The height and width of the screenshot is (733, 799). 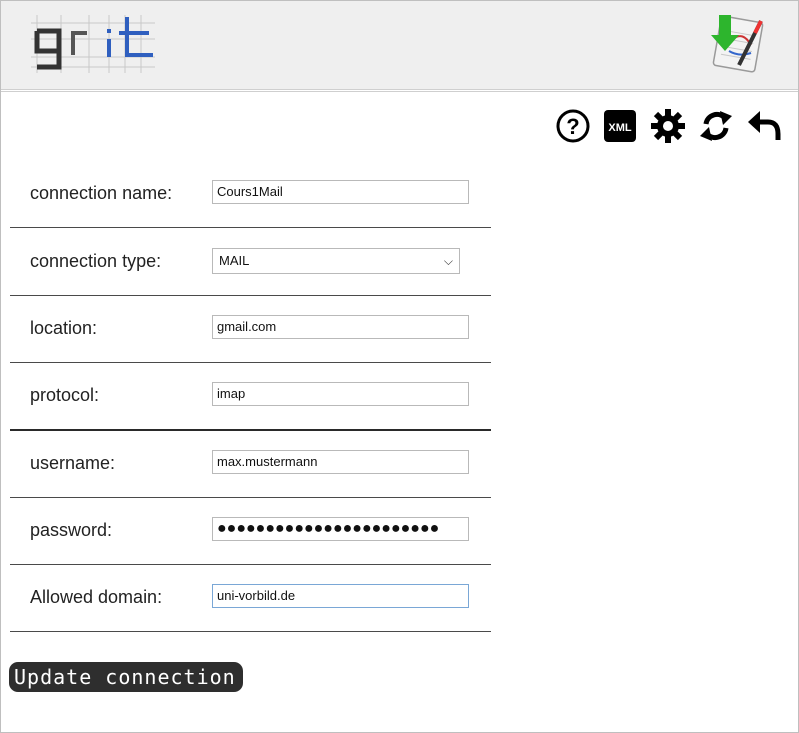 What do you see at coordinates (93, 44) in the screenshot?
I see `grit-logo` at bounding box center [93, 44].